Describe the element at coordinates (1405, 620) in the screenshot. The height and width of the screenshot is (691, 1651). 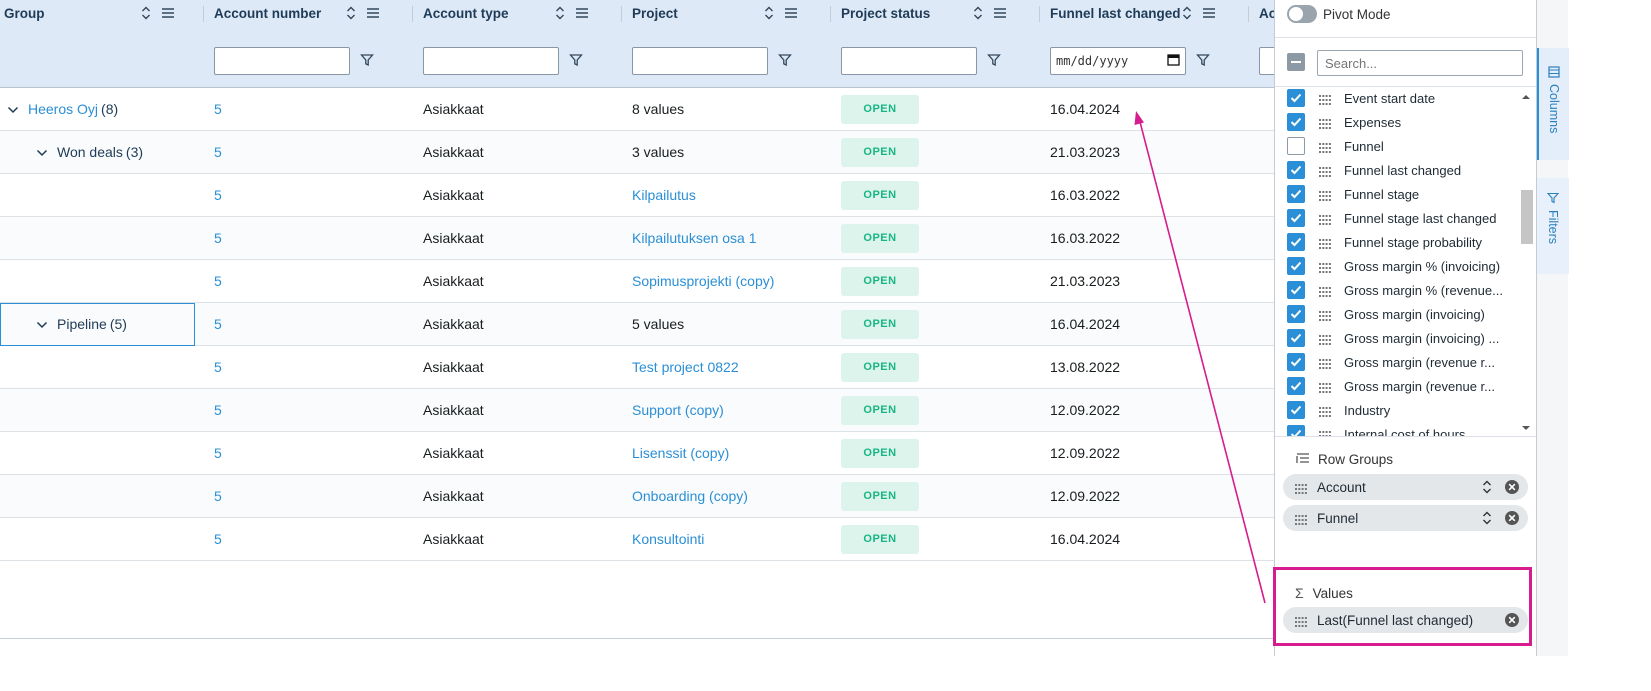
I see `drop-zone-chip: Last(Funnel last changed)` at that location.